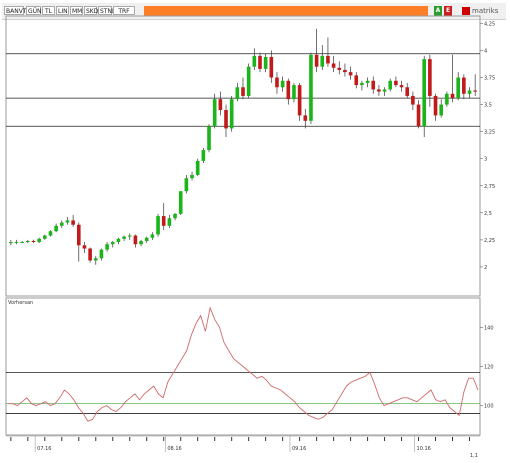 The height and width of the screenshot is (463, 510). Describe the element at coordinates (485, 268) in the screenshot. I see `price-tick-label: 2` at that location.